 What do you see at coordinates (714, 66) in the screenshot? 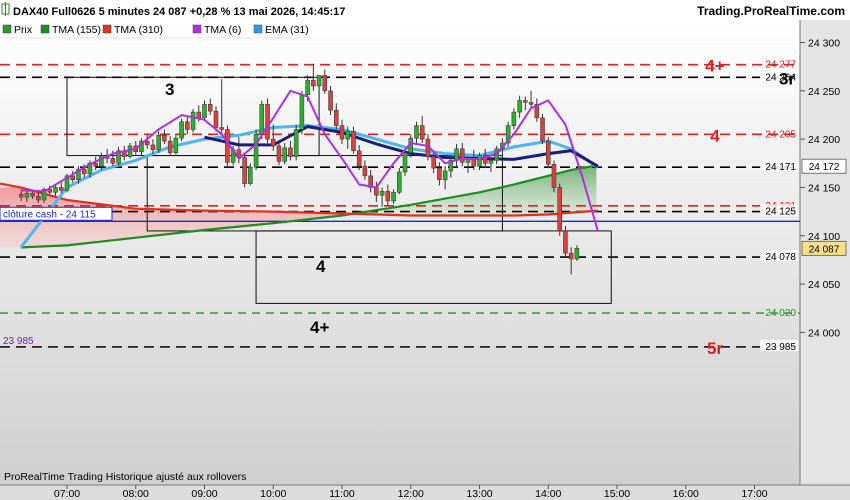
I see `level-tag: 4+` at bounding box center [714, 66].